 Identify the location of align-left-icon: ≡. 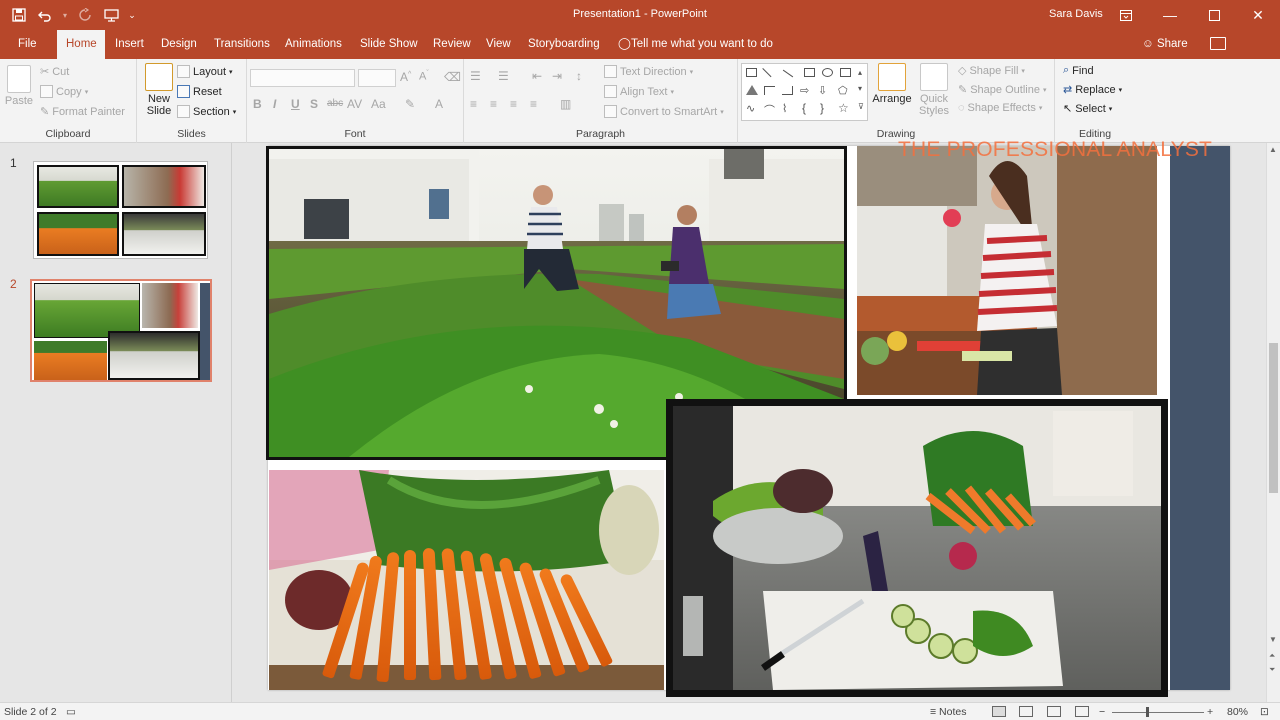
(473, 104).